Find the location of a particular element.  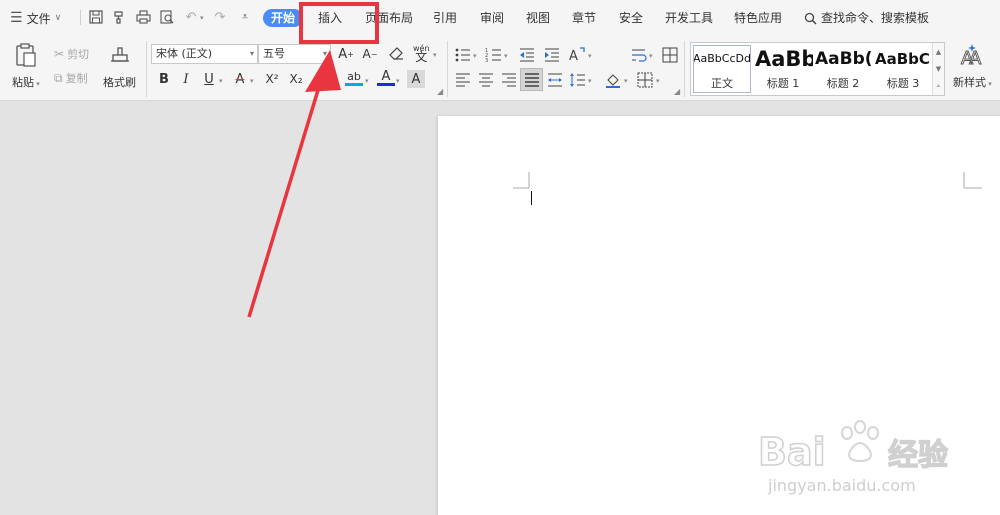

font-dialog-launcher-icon: ◢ is located at coordinates (440, 91).